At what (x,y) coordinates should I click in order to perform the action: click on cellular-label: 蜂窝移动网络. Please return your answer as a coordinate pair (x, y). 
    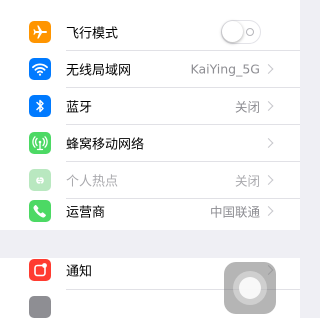
    Looking at the image, I should click on (105, 145).